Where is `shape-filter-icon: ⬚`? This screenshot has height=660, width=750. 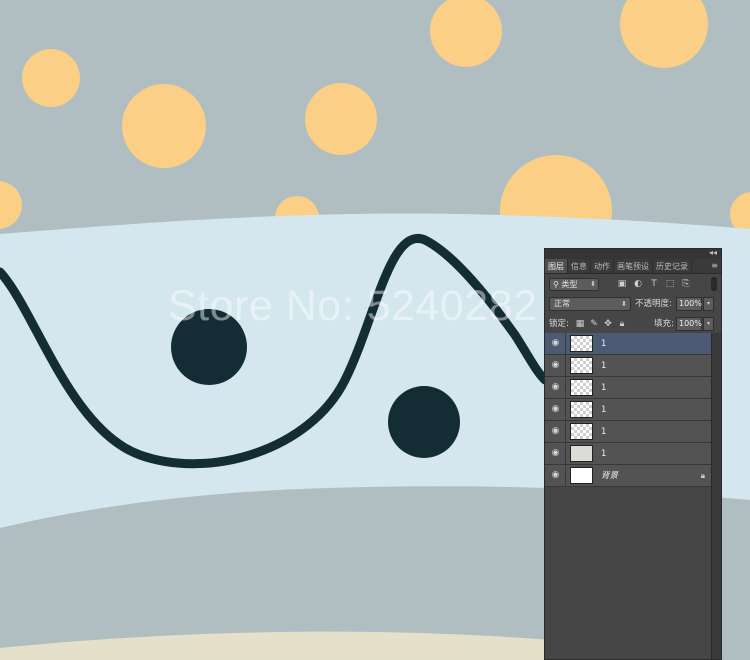
shape-filter-icon: ⬚ is located at coordinates (670, 284).